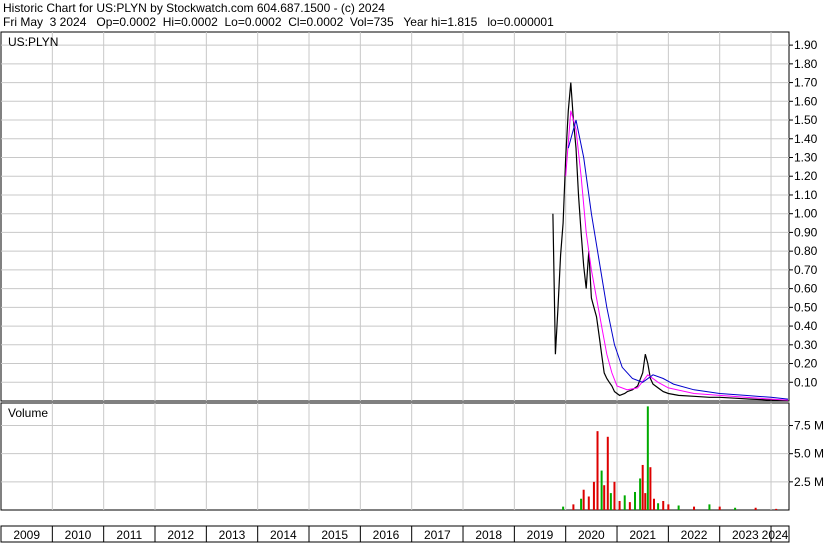  I want to click on price-y-tick-label: 0.70, so click(806, 270).